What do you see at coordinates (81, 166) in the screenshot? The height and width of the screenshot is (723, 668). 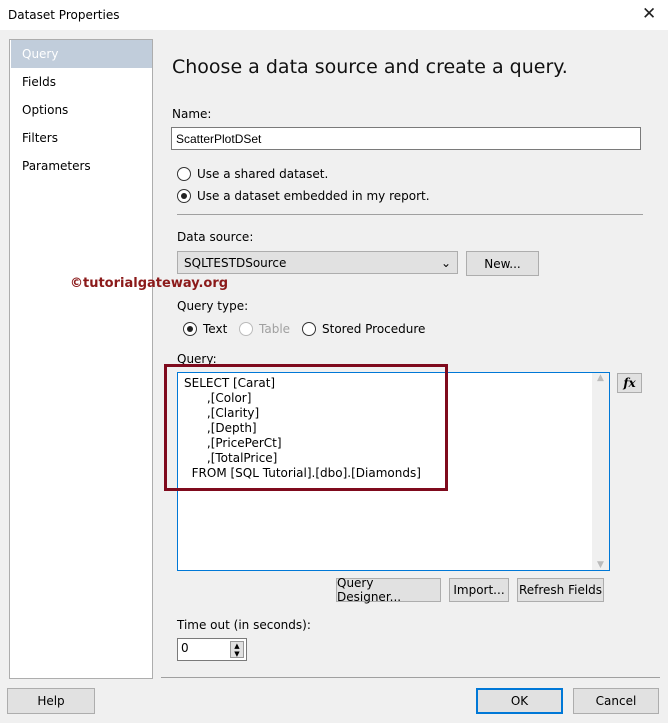 I see `sidebar-item-parameters: Parameters` at bounding box center [81, 166].